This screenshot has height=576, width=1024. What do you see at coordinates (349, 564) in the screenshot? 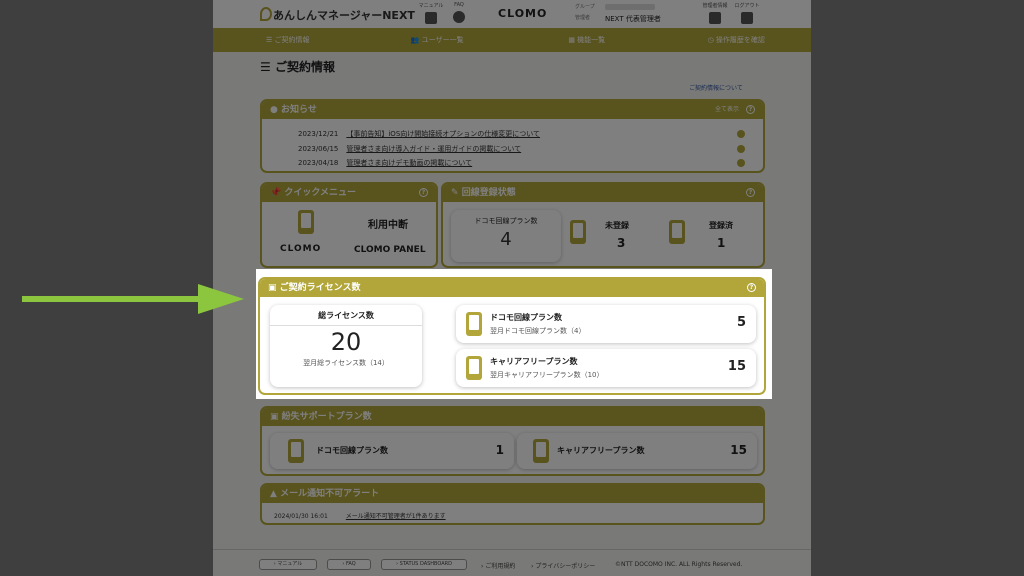
I see `footer-faq-button: › FAQ` at bounding box center [349, 564].